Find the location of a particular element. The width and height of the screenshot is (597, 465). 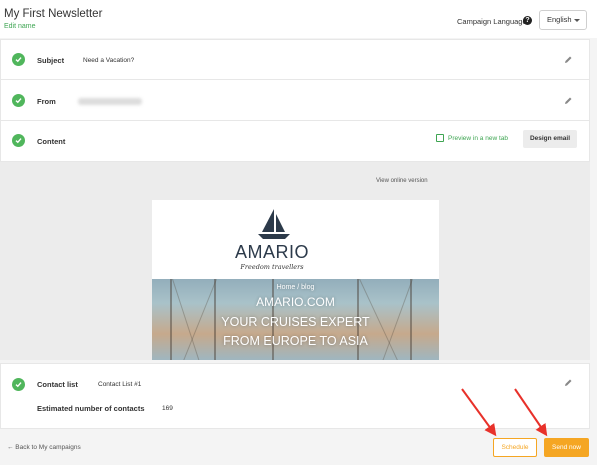

subject-value: Need a Vacation? is located at coordinates (109, 60).